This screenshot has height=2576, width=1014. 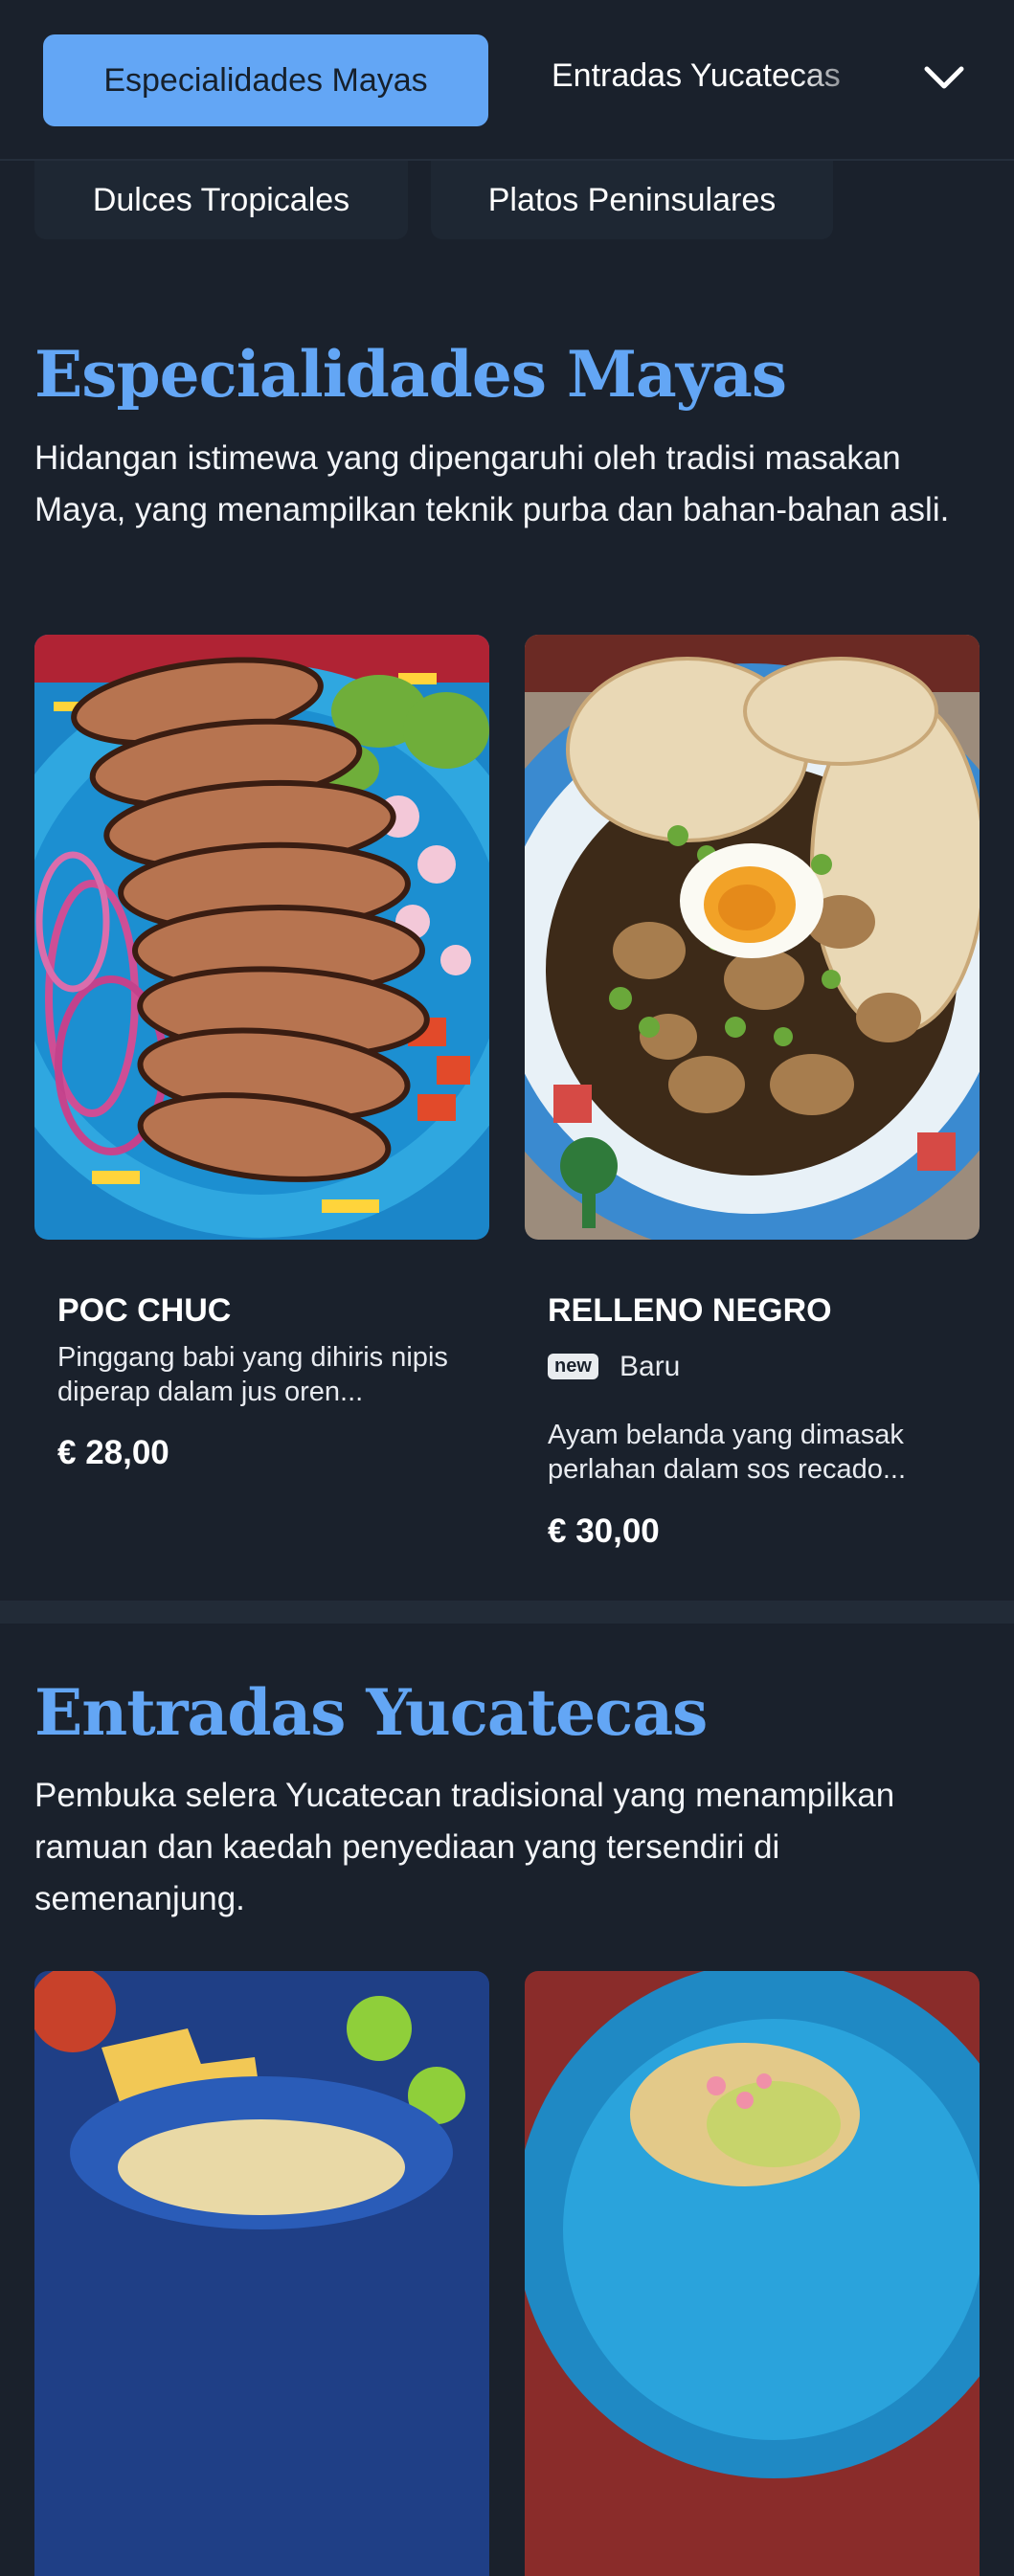 What do you see at coordinates (410, 374) in the screenshot?
I see `section-title: Especialidades Mayas` at bounding box center [410, 374].